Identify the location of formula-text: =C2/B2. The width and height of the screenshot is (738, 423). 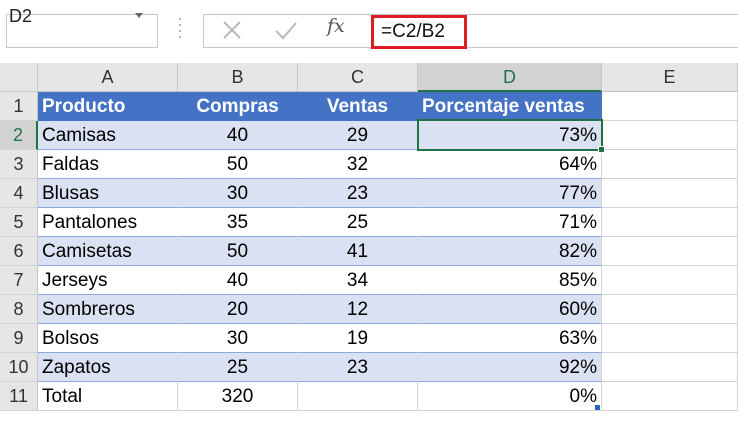
(413, 32).